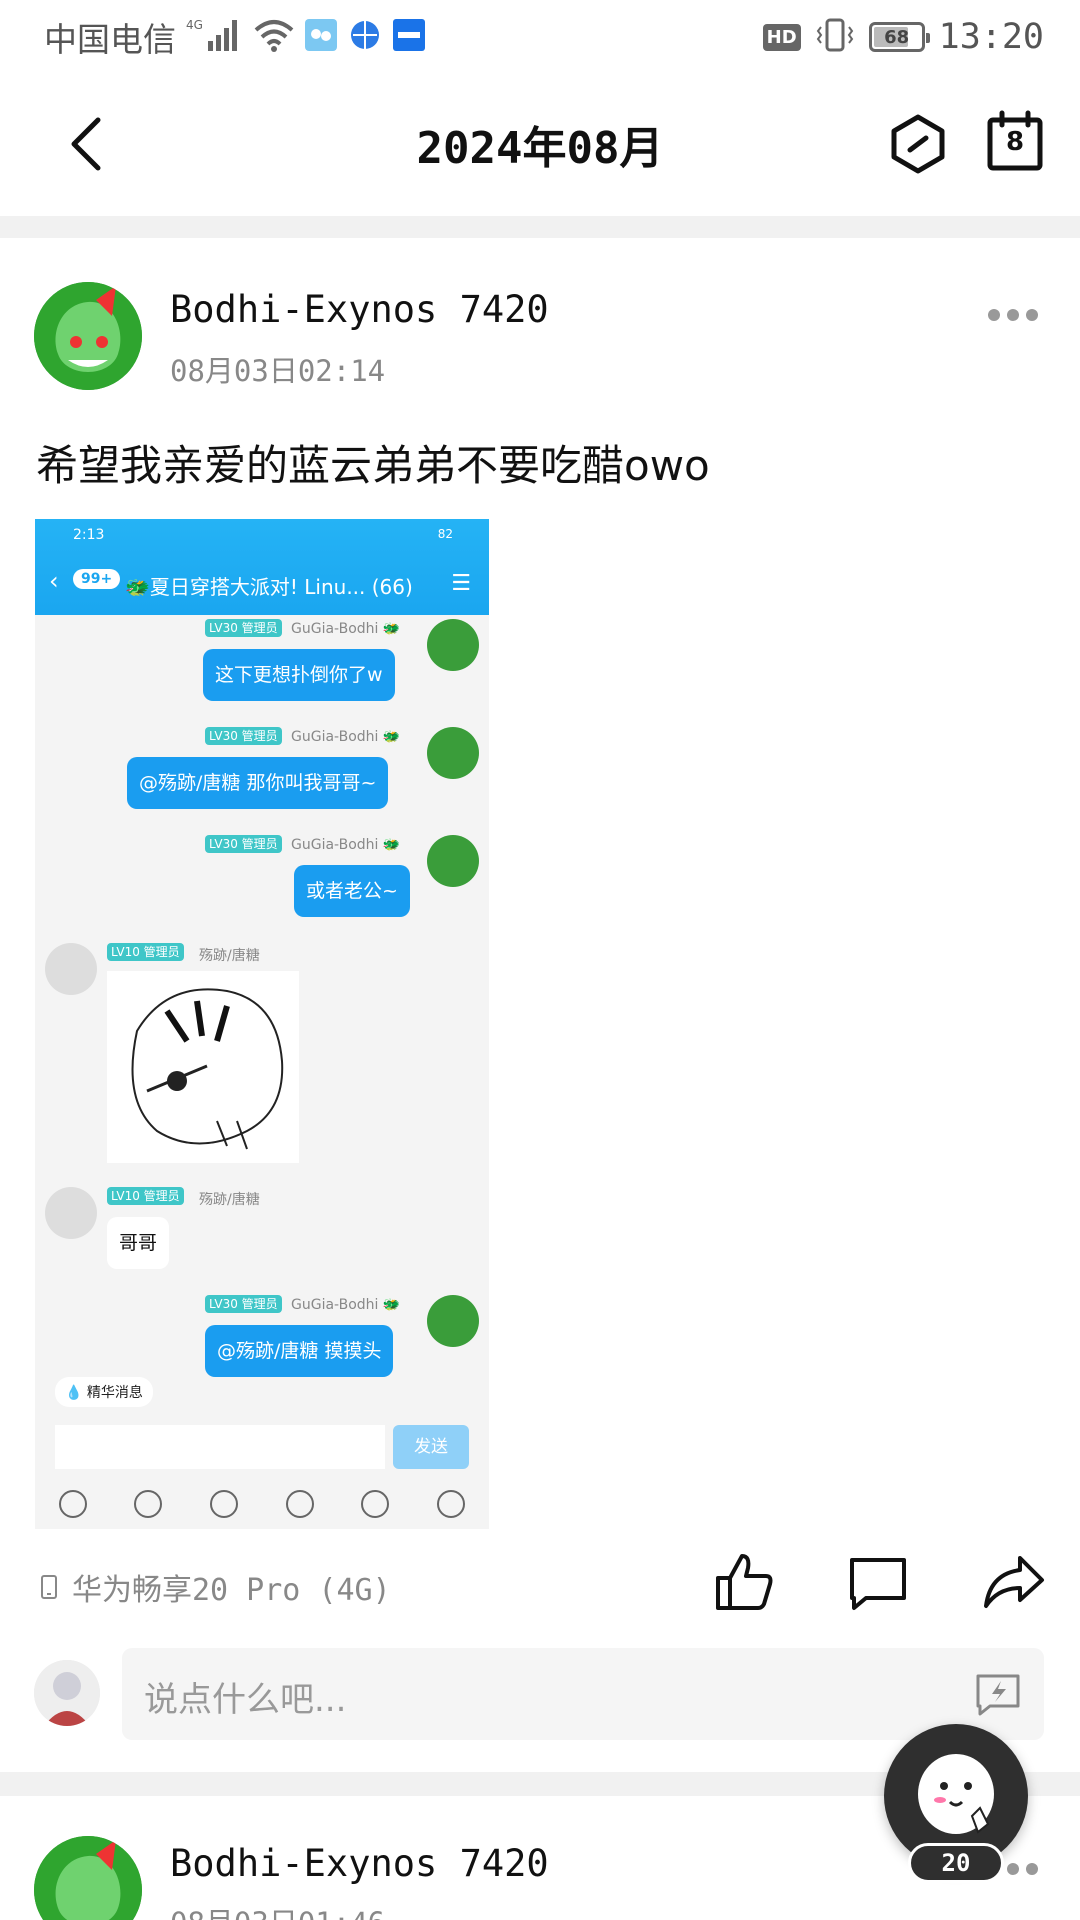 The width and height of the screenshot is (1080, 1920). I want to click on share-icon, so click(1014, 1582).